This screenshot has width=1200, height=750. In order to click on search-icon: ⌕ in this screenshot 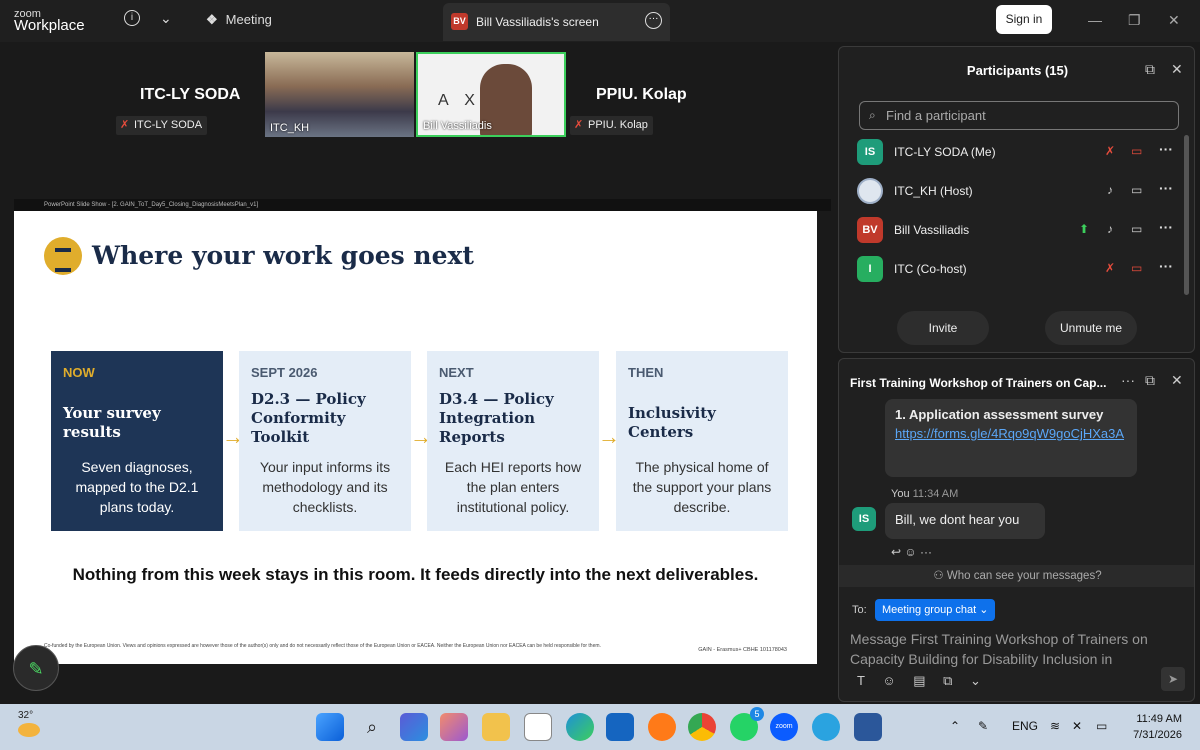, I will do `click(372, 727)`.